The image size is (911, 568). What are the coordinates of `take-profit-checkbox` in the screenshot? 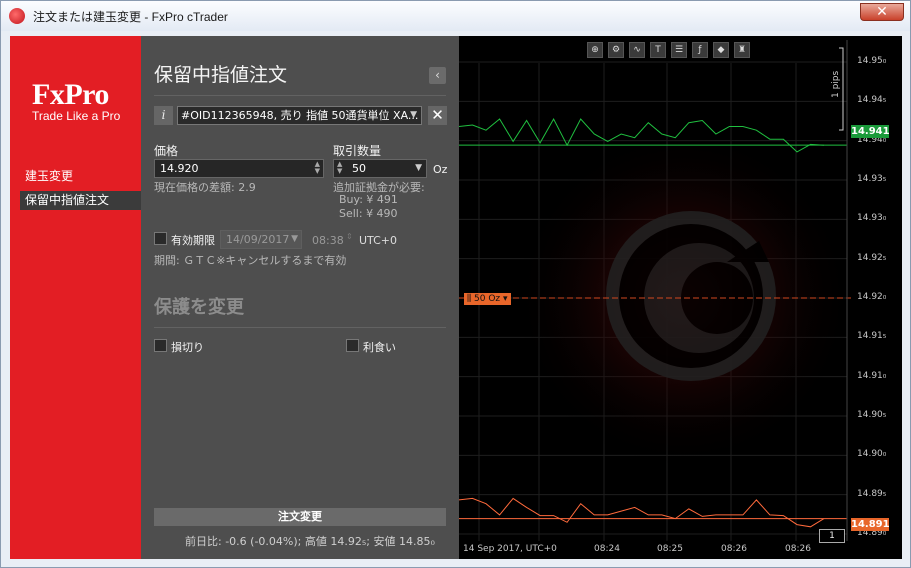 It's located at (352, 345).